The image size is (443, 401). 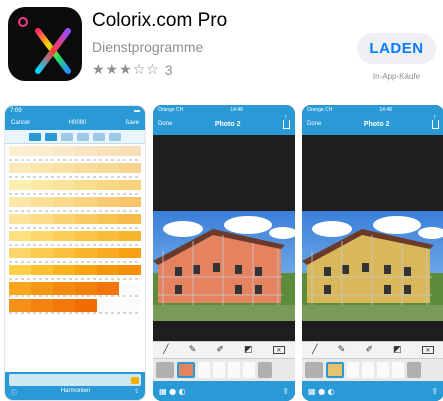 What do you see at coordinates (396, 48) in the screenshot?
I see `get-button: LADEN` at bounding box center [396, 48].